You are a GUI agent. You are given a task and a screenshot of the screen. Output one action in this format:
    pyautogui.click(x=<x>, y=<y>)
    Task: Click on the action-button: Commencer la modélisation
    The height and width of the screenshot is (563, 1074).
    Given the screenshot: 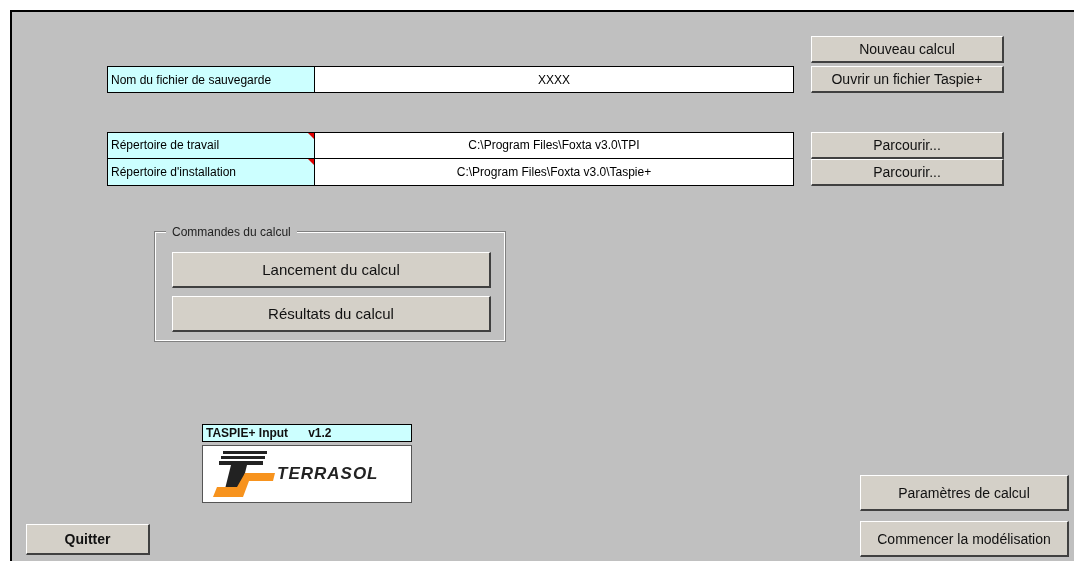 What is the action you would take?
    pyautogui.click(x=964, y=539)
    